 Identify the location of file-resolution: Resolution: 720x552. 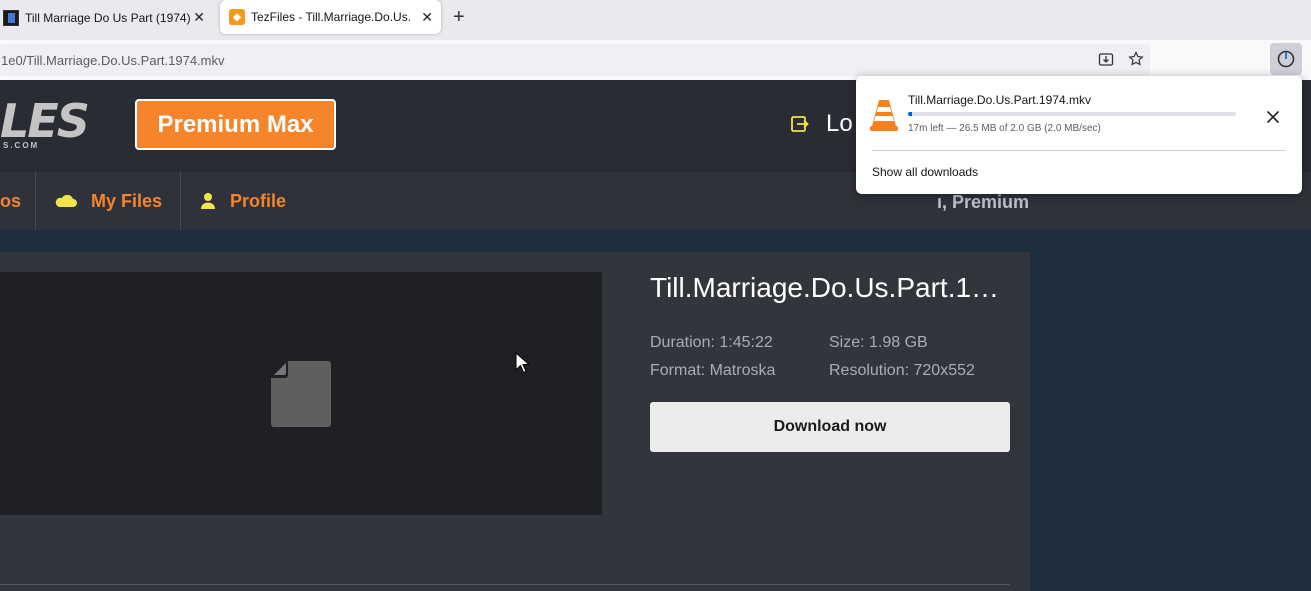
(902, 370).